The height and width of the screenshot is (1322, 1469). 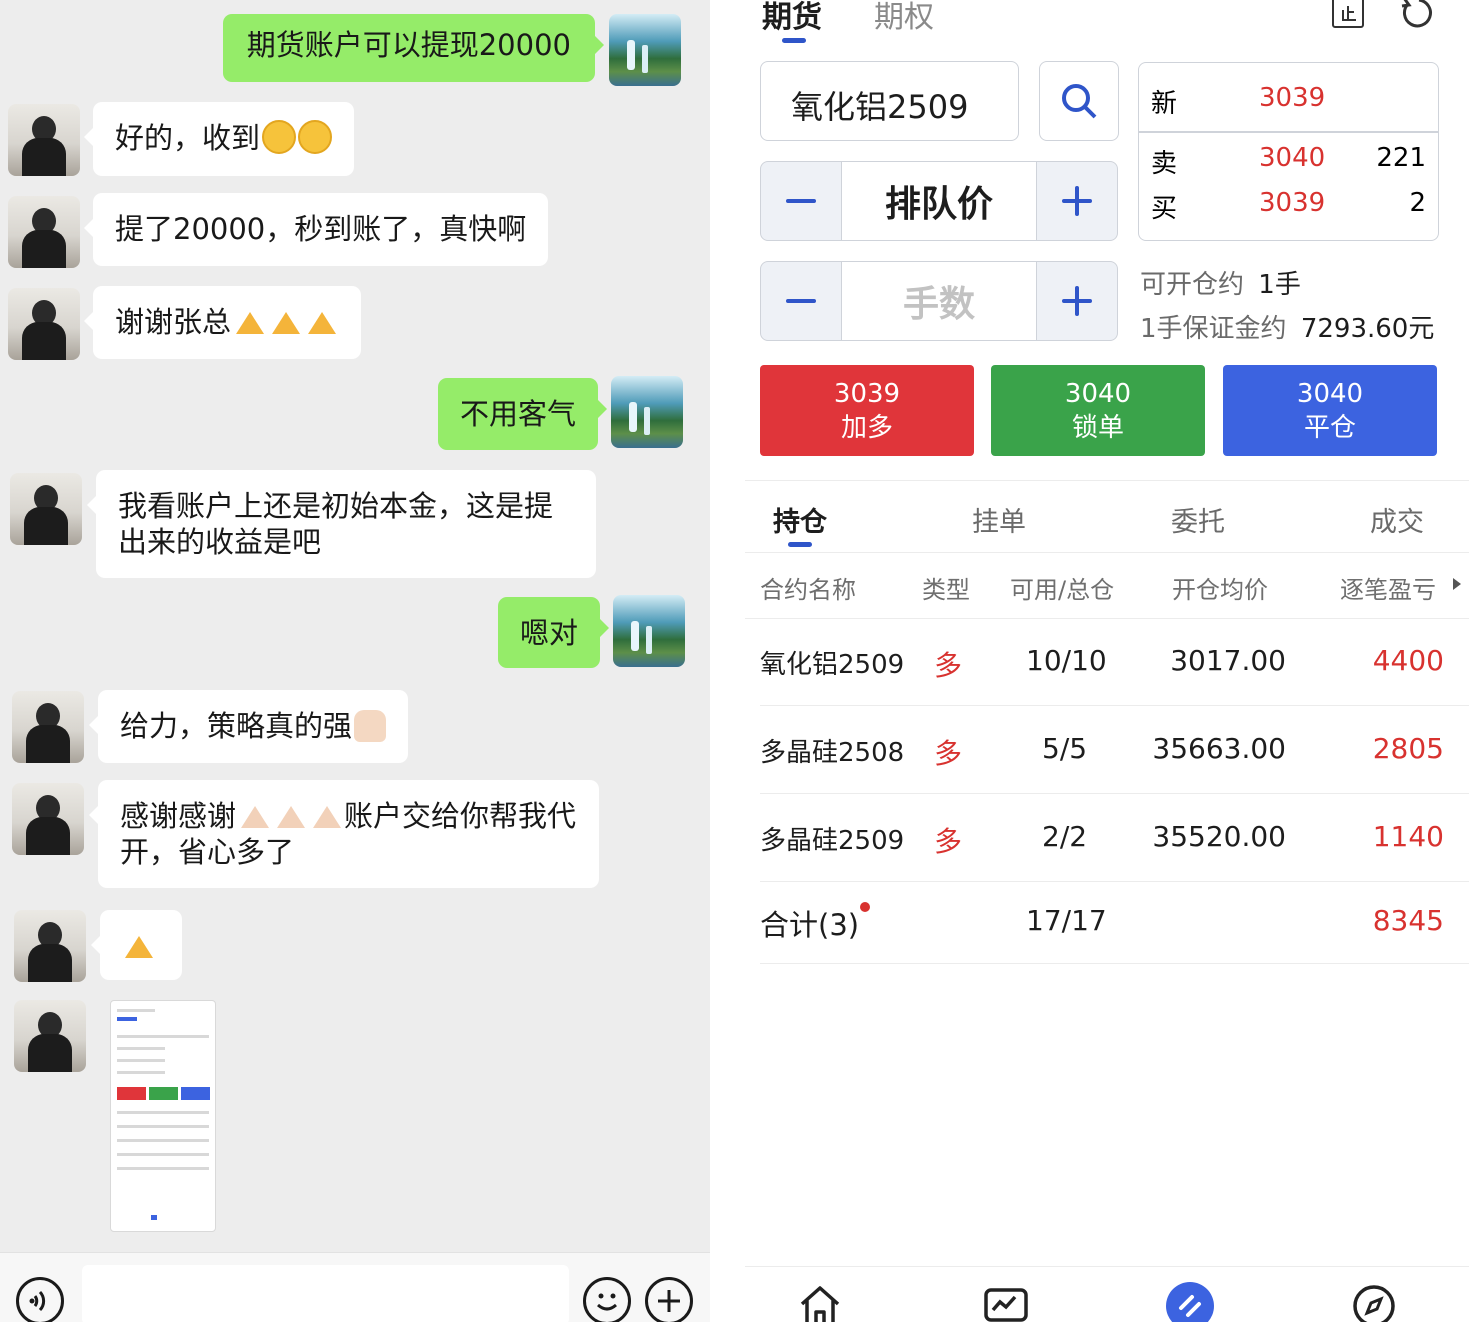 I want to click on open-long-label: 加多, so click(x=866, y=428).